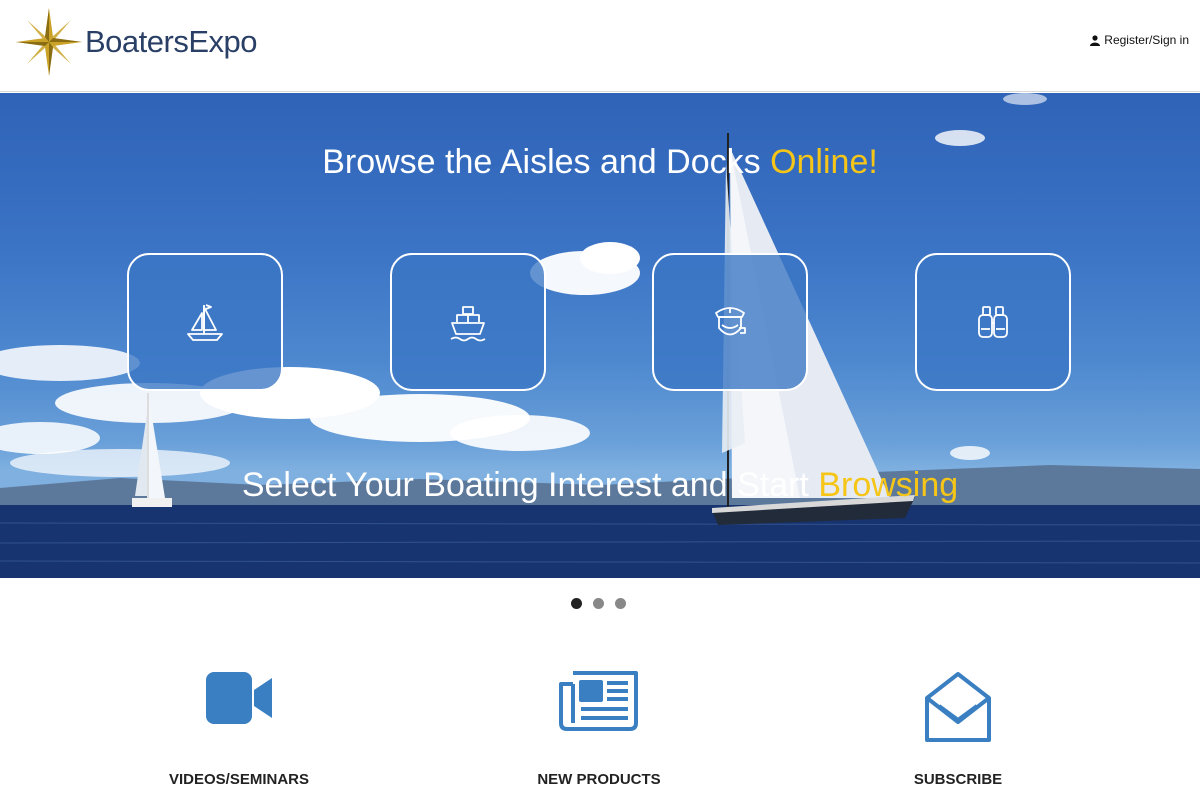 The height and width of the screenshot is (800, 1200). I want to click on compass-star-icon, so click(49, 42).